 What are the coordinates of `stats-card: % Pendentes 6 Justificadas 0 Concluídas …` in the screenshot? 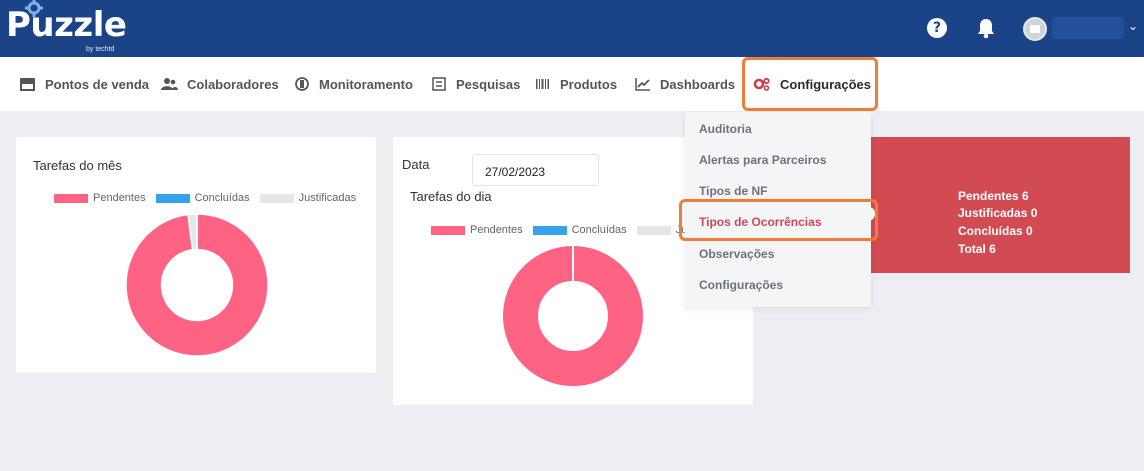 It's located at (986, 205).